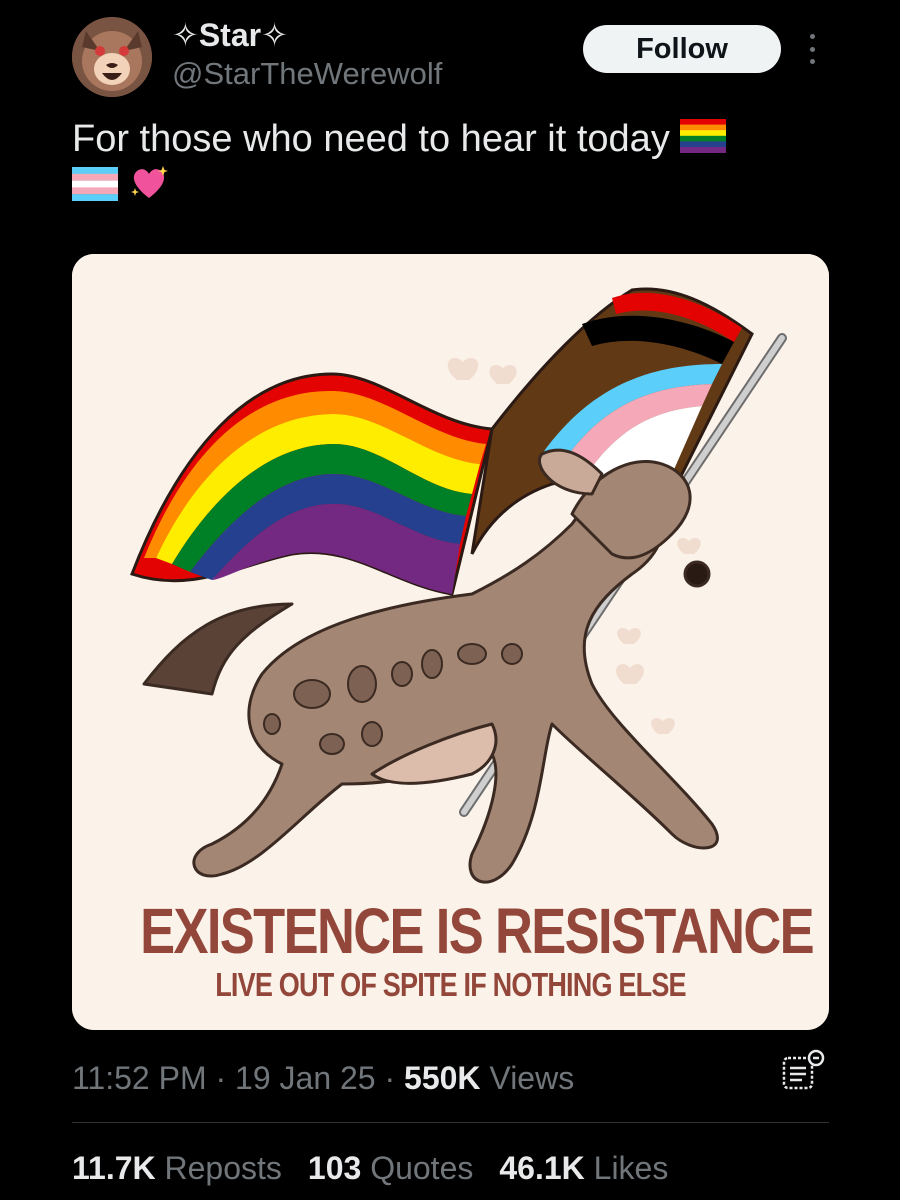 This screenshot has height=1200, width=900. I want to click on analytics-icon, so click(803, 1070).